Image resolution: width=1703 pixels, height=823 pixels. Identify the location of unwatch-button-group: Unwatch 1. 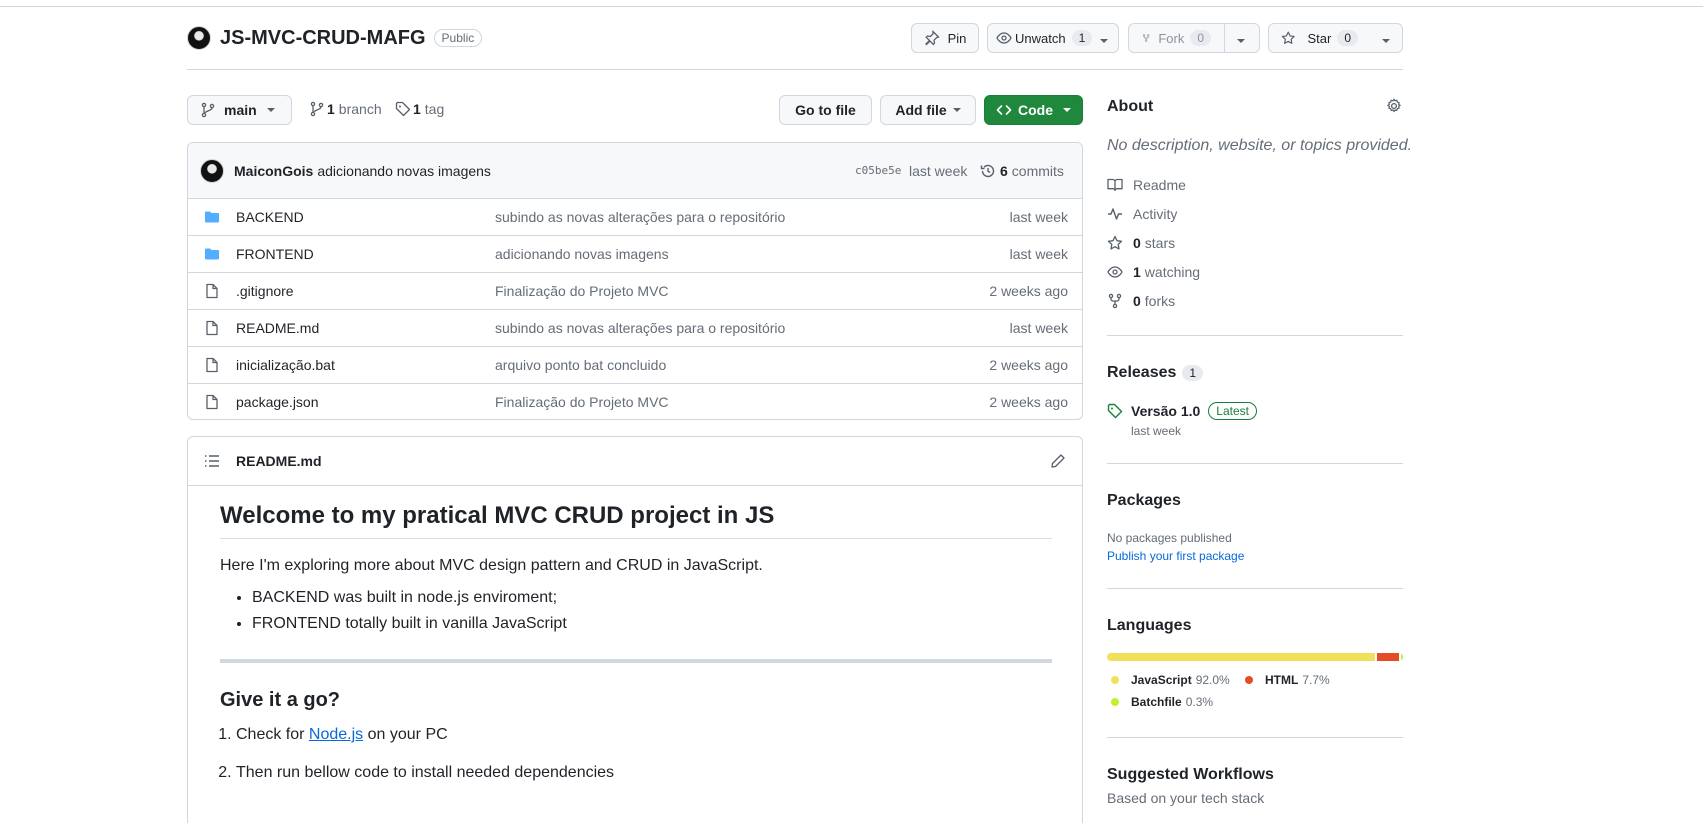
(1053, 38).